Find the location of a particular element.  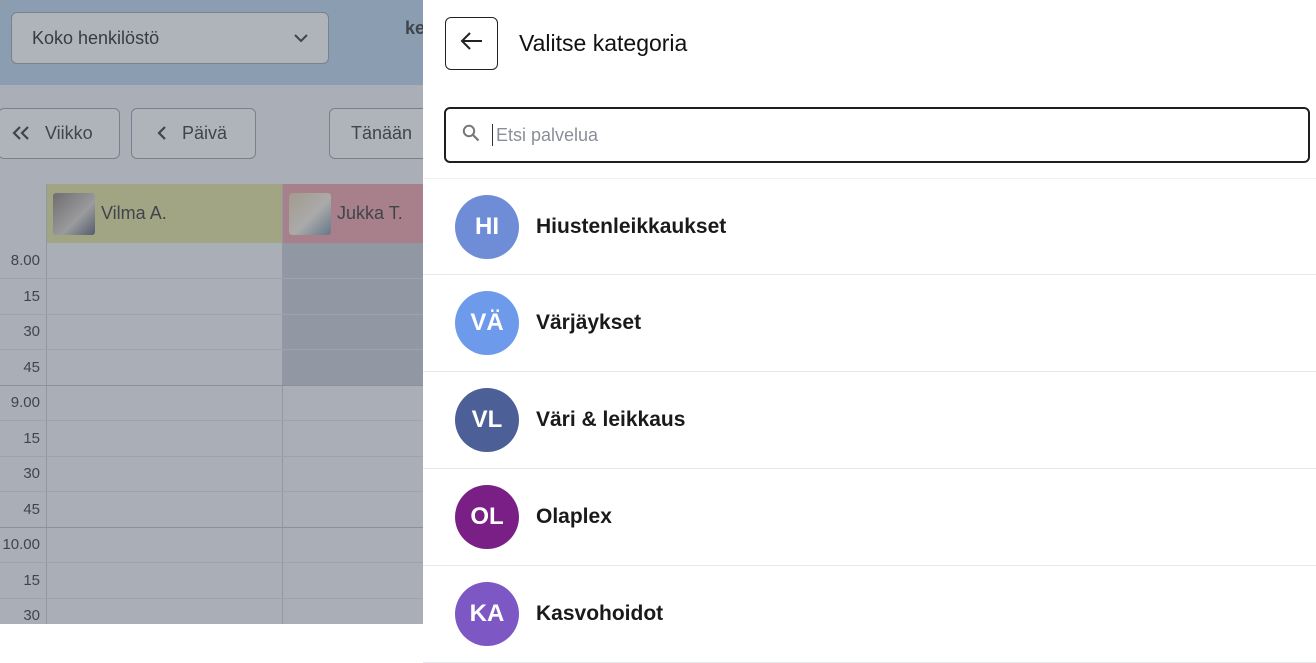

category-badge: VÄ is located at coordinates (487, 323).